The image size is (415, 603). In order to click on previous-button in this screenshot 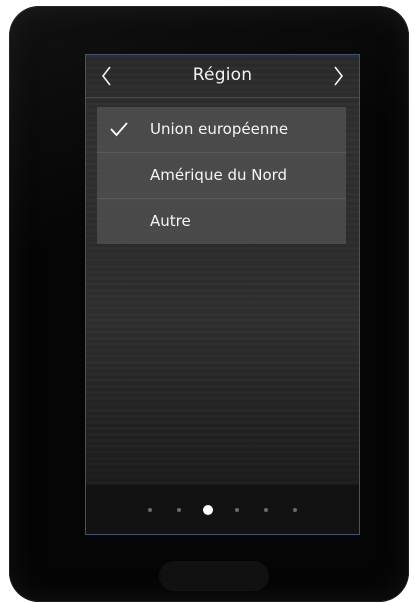, I will do `click(106, 76)`.